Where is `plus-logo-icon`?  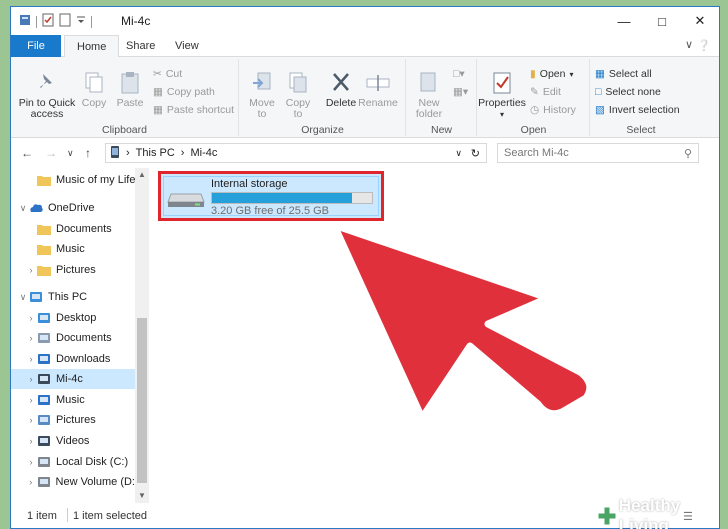
plus-logo-icon is located at coordinates (606, 516).